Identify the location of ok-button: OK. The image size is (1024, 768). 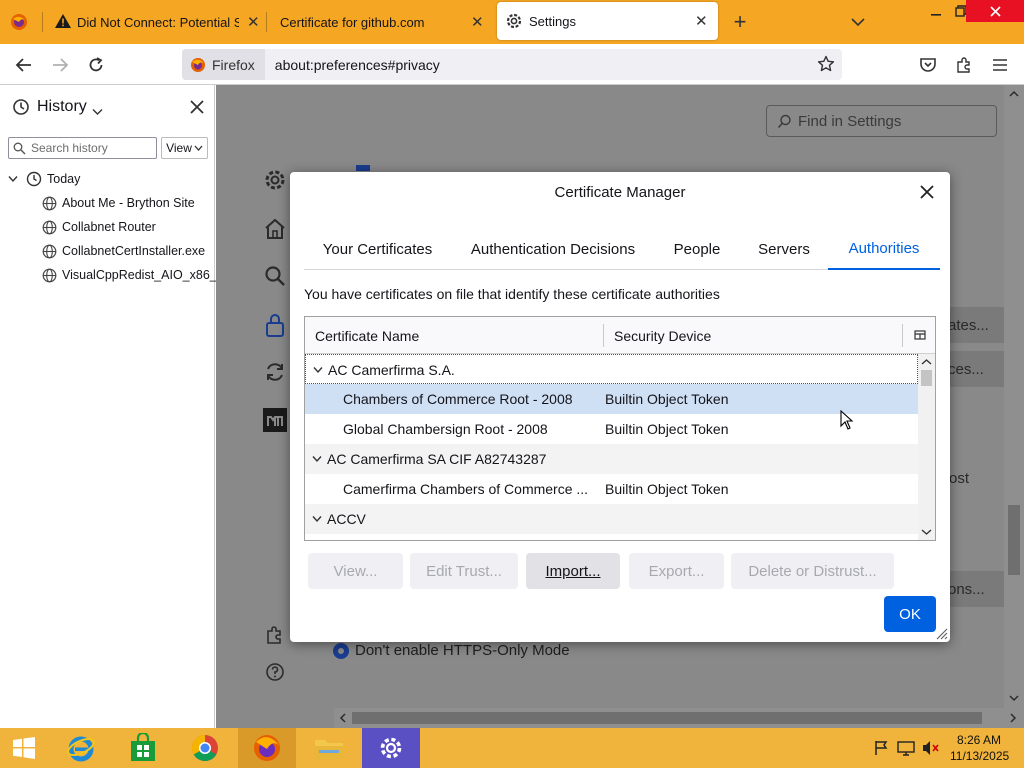
(910, 614).